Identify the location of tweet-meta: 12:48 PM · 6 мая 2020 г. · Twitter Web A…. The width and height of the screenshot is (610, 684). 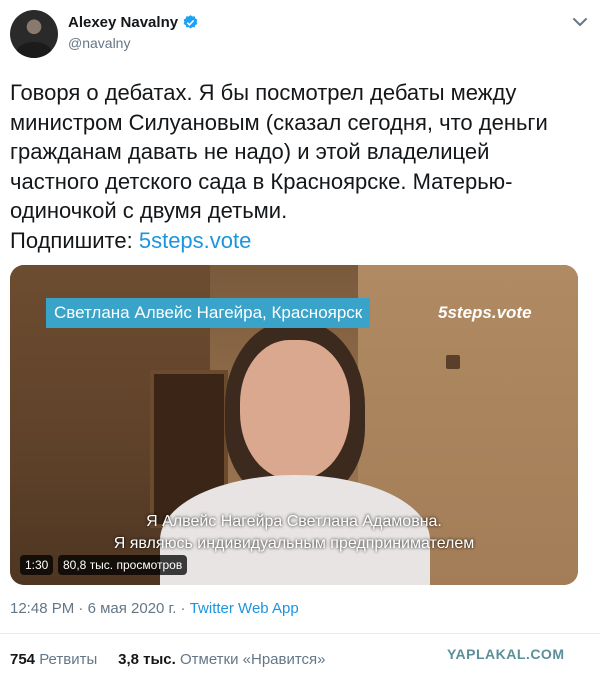
(154, 608).